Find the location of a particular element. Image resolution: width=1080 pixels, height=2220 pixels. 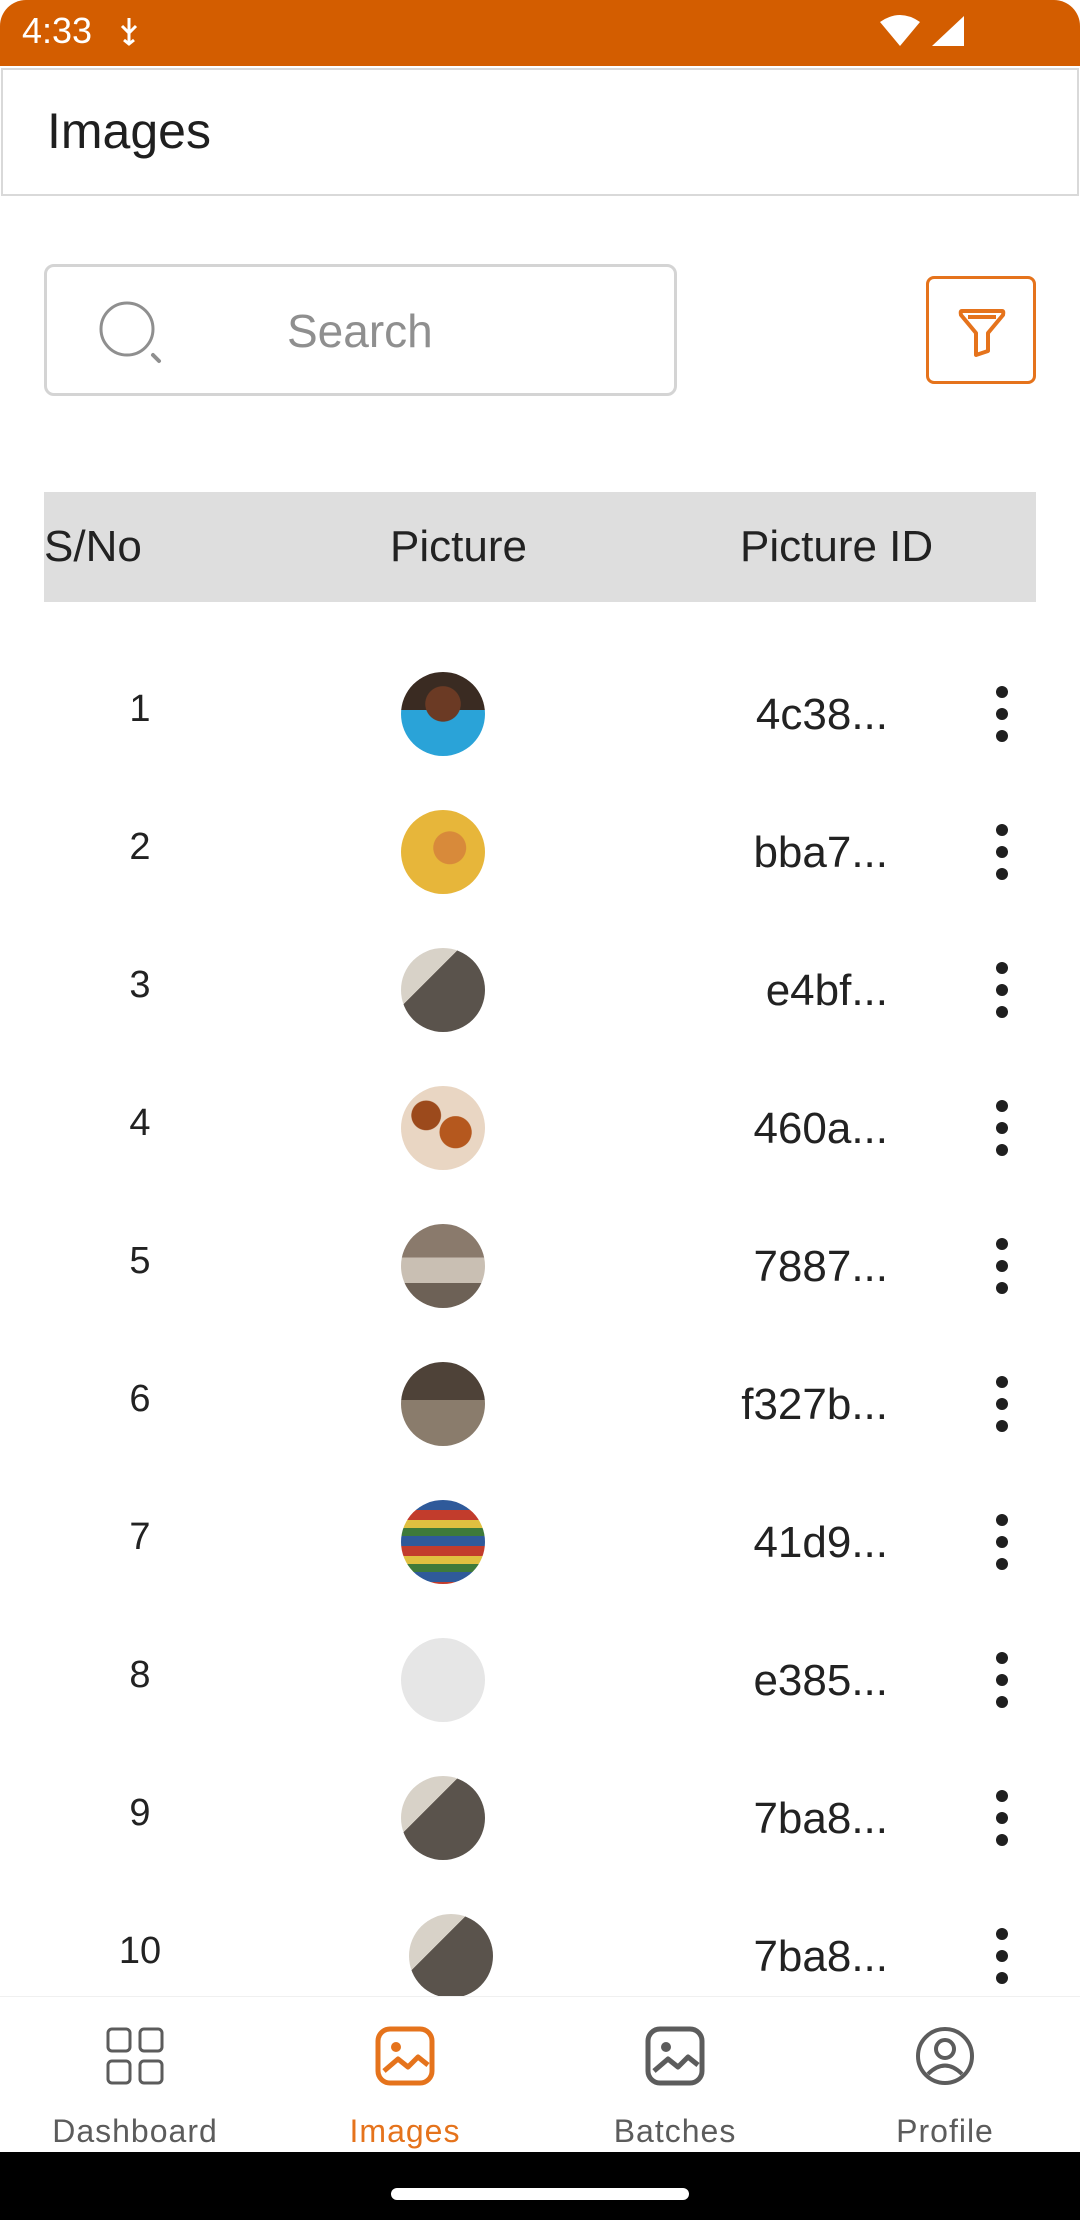

search-icon is located at coordinates (130, 332).